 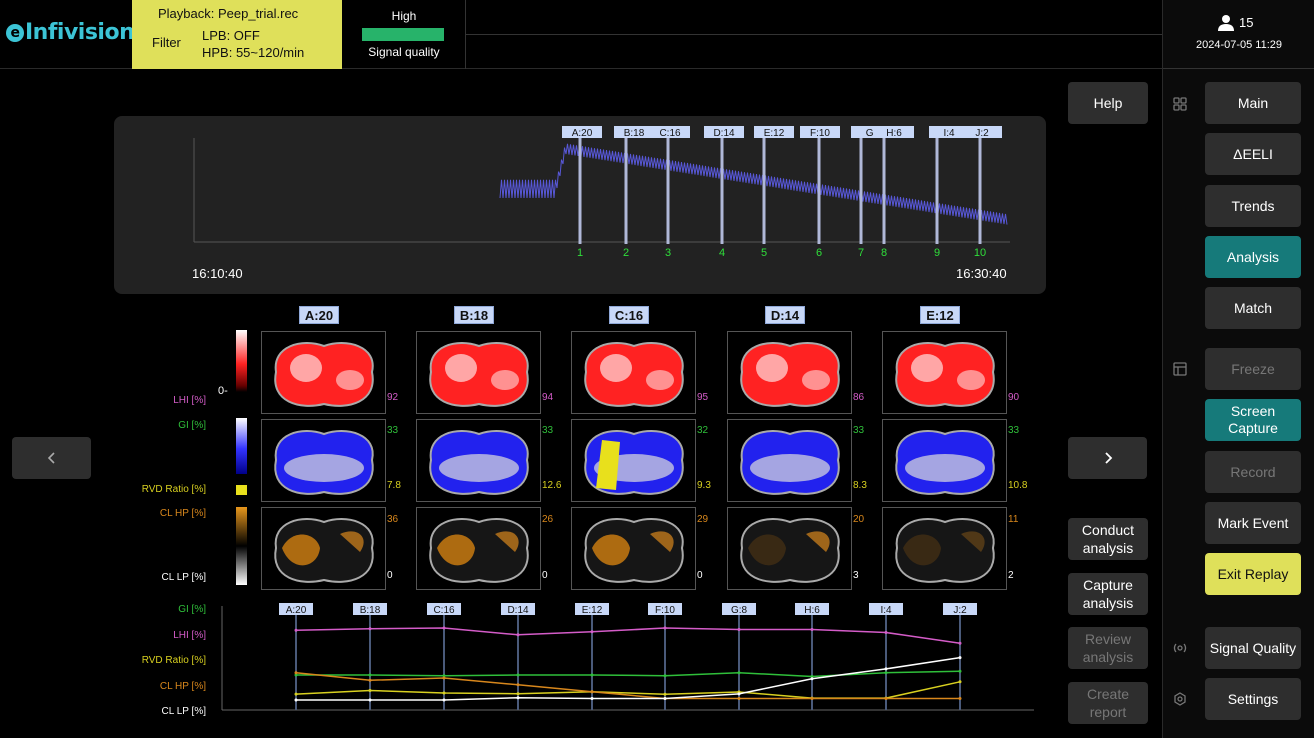 What do you see at coordinates (1253, 154) in the screenshot?
I see `delta-eeli-button: ΔEELI` at bounding box center [1253, 154].